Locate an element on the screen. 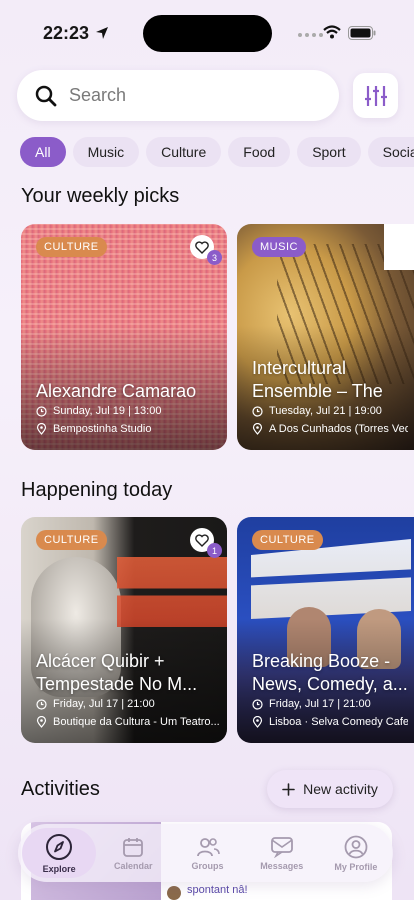  battery-icon is located at coordinates (362, 33).